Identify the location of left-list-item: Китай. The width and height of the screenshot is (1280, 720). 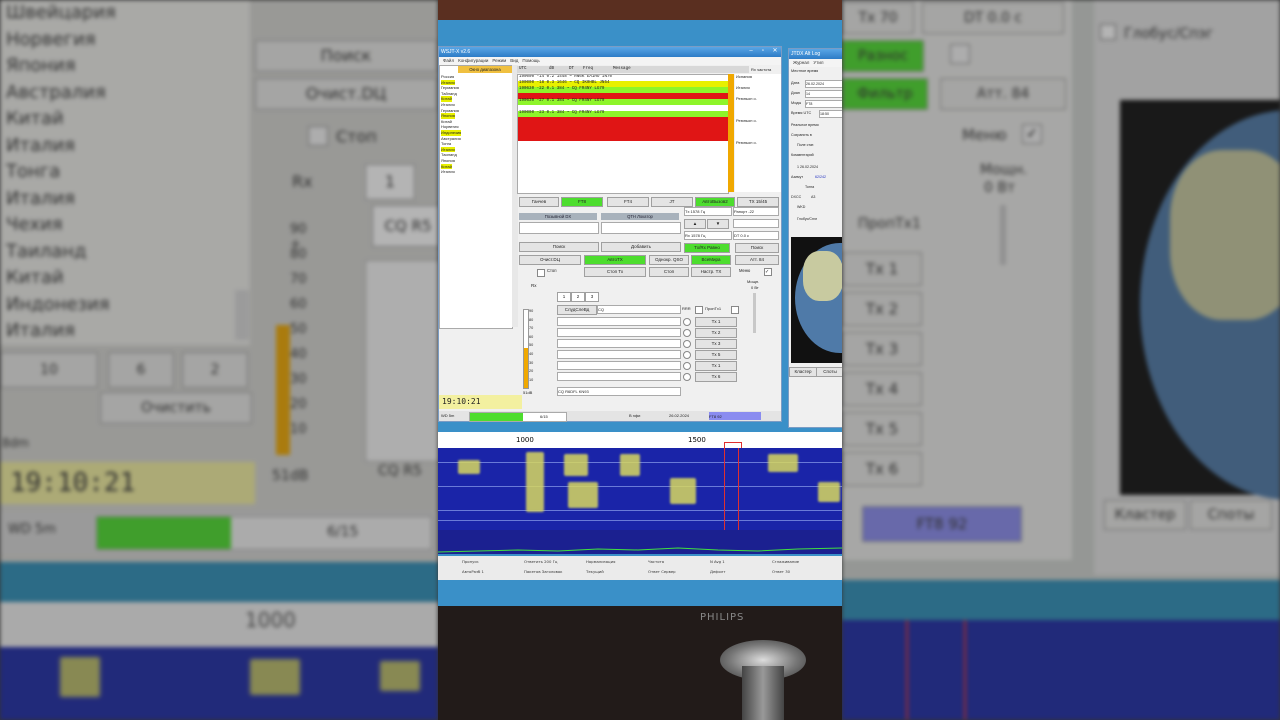
(35, 118).